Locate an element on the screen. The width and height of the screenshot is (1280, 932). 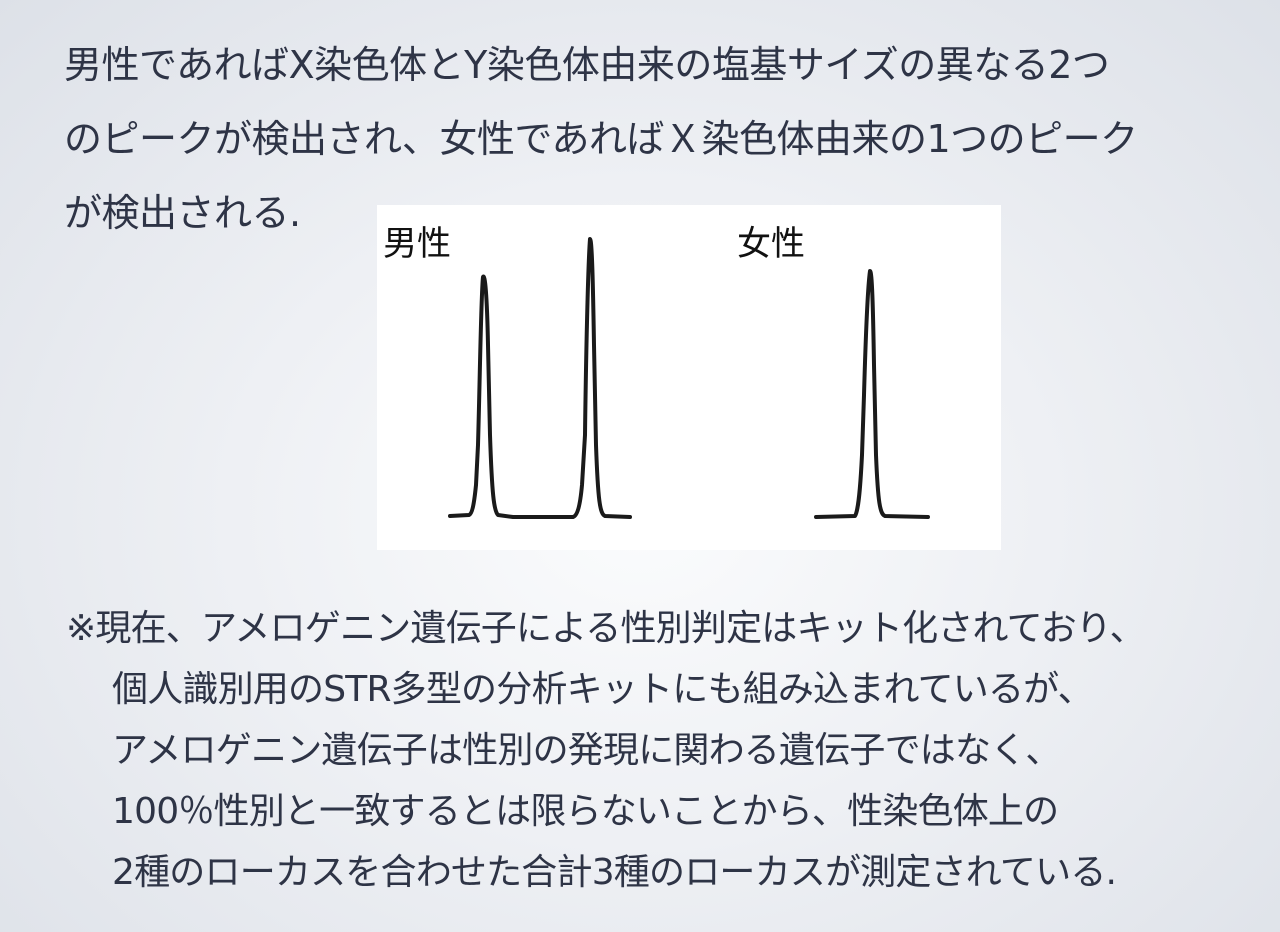
note-line-4: 100％性別と一致するとは限らないことから、性染色体上の is located at coordinates (585, 811).